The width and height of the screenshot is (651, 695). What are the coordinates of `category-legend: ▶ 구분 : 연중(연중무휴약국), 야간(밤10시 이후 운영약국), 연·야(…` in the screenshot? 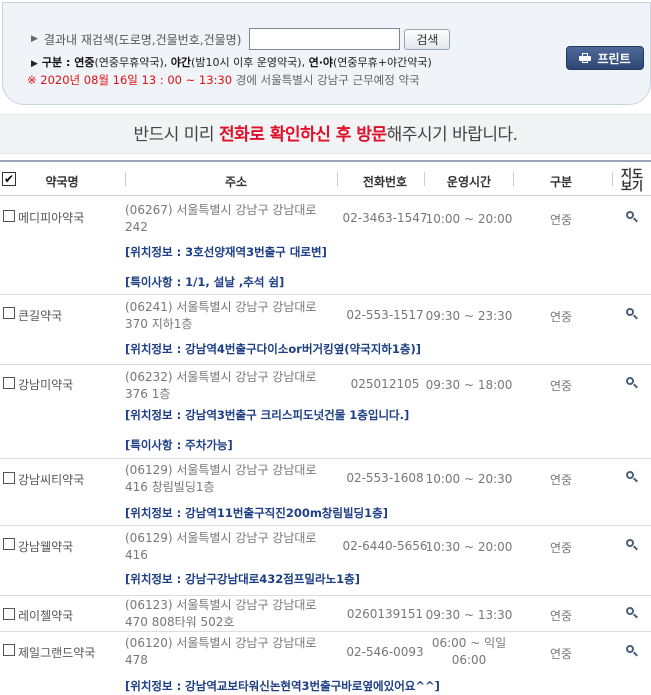 It's located at (231, 62).